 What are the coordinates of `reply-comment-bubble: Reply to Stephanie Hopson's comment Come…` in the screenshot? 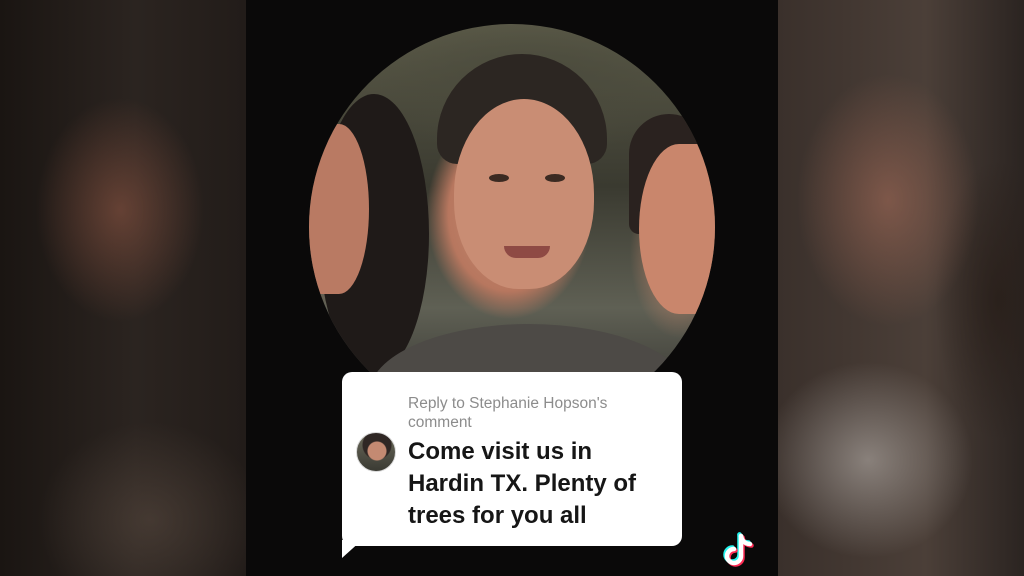 It's located at (512, 459).